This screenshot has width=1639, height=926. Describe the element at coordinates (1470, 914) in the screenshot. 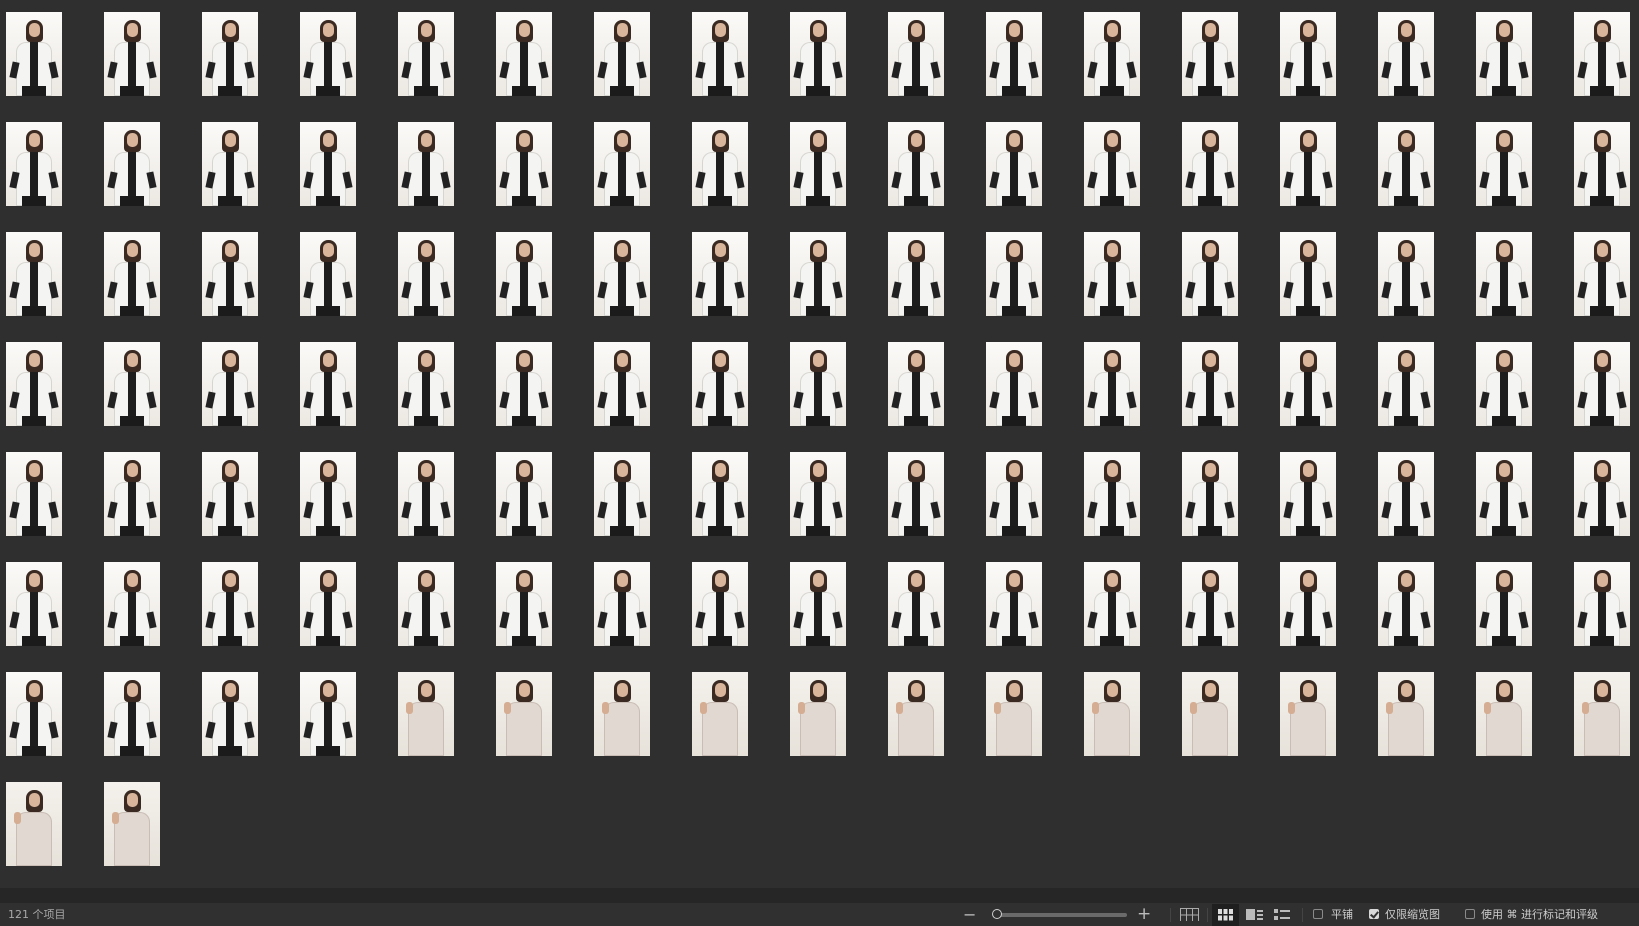

I see `use-cmd-checkbox` at that location.